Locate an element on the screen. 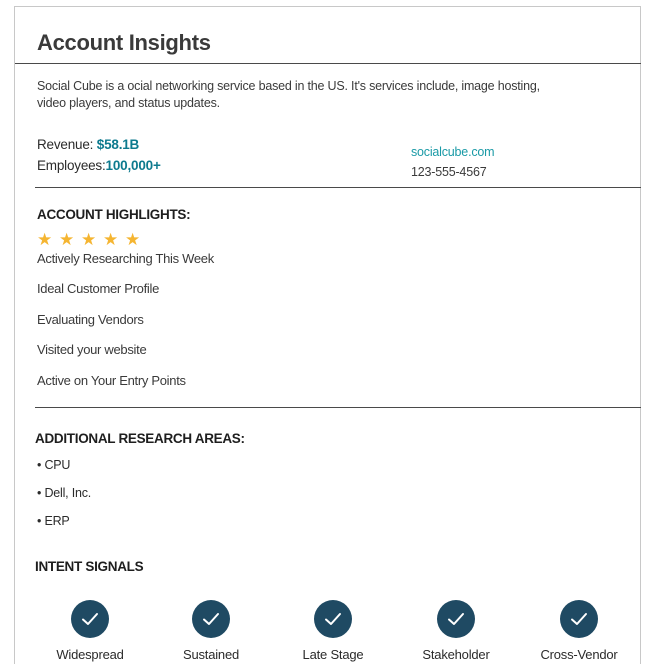 The height and width of the screenshot is (666, 647). research-item: • CPU is located at coordinates (54, 465).